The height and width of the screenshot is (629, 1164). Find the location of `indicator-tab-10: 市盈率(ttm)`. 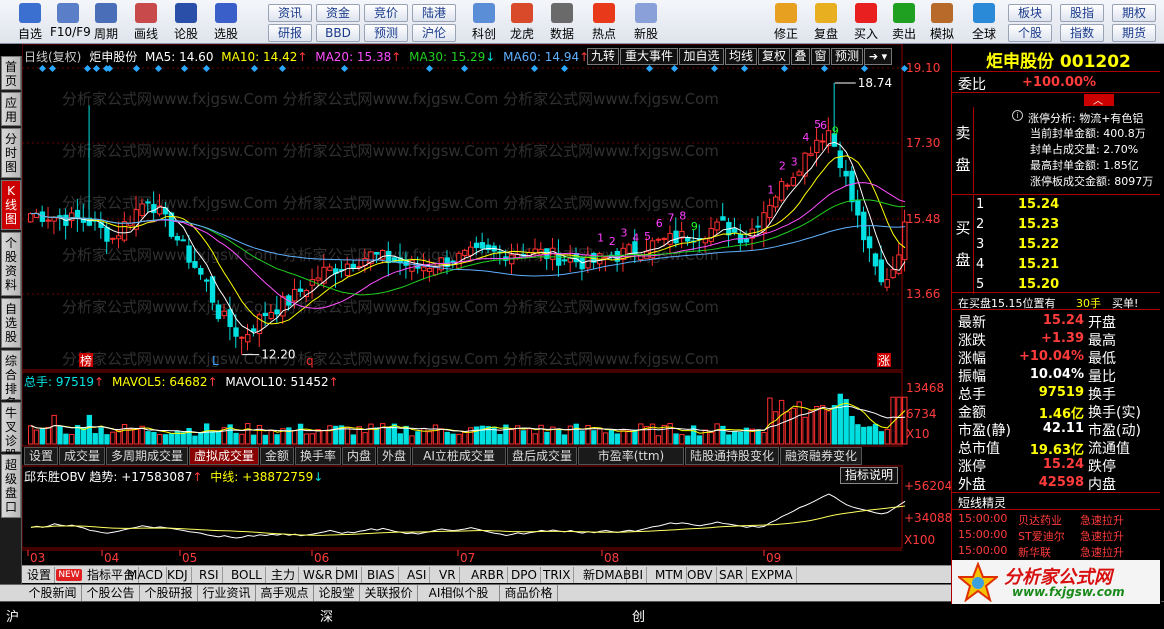

indicator-tab-10: 市盈率(ttm) is located at coordinates (631, 456).